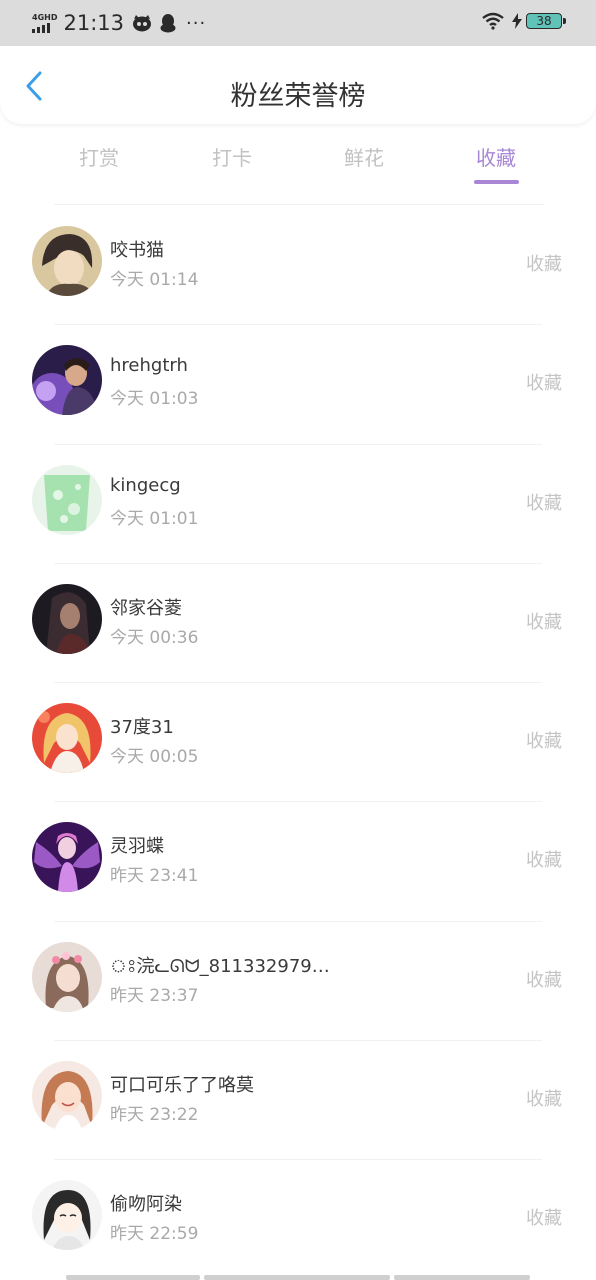 The height and width of the screenshot is (1280, 596). What do you see at coordinates (298, 96) in the screenshot?
I see `page-title: 粉丝荣誉榜` at bounding box center [298, 96].